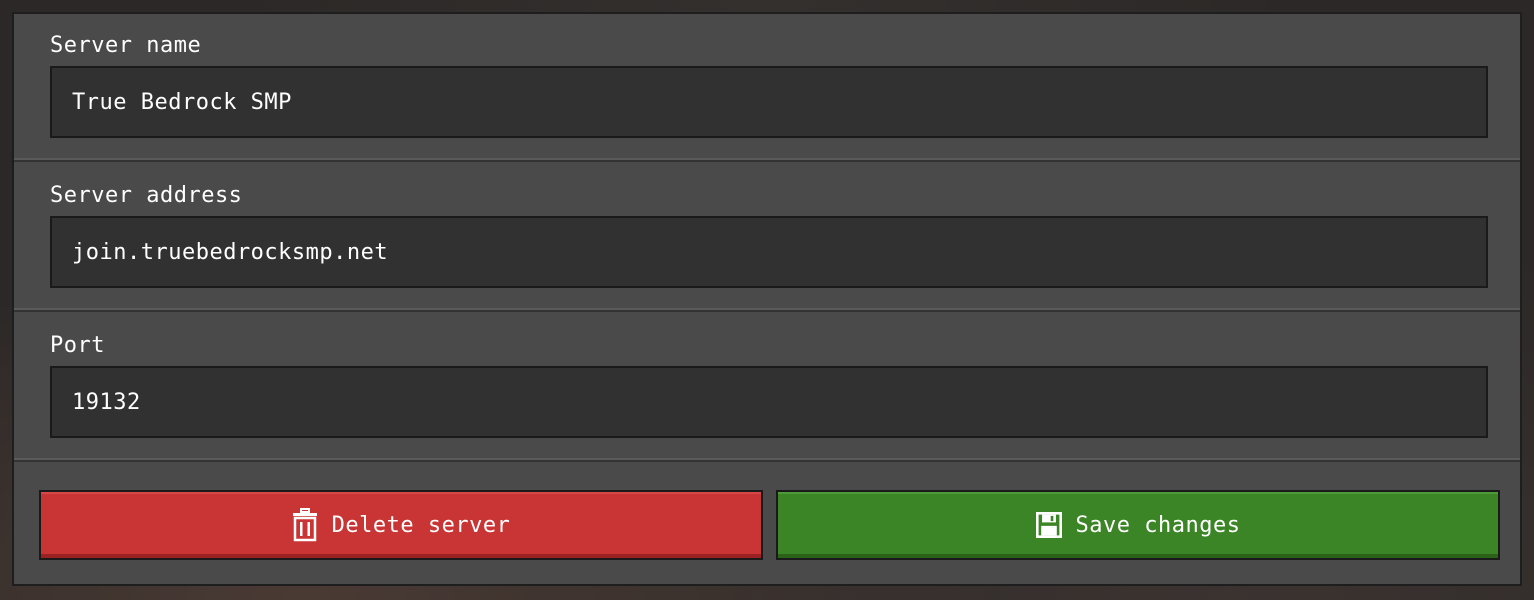  Describe the element at coordinates (1048, 525) in the screenshot. I see `floppy-disk-icon` at that location.